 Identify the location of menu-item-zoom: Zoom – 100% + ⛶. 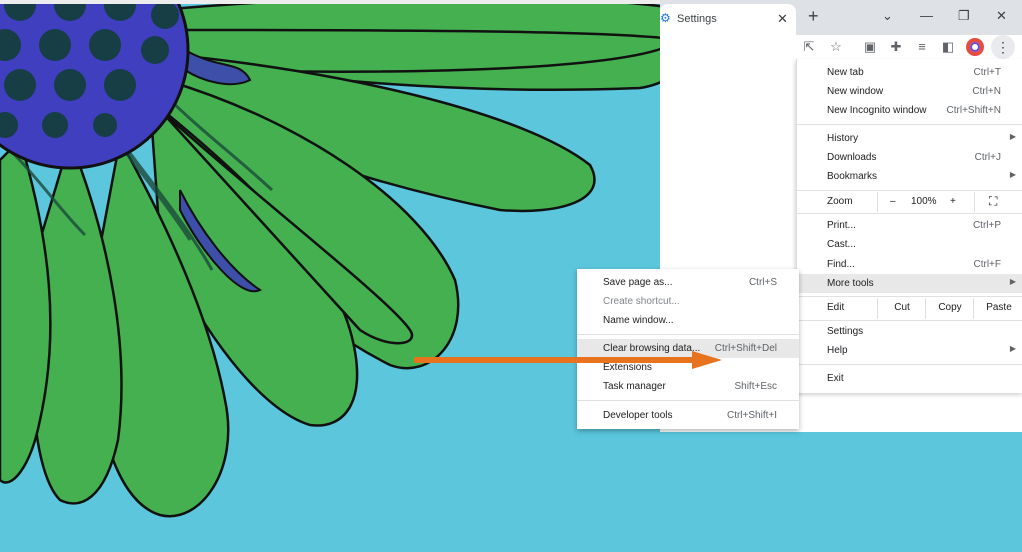
(909, 202).